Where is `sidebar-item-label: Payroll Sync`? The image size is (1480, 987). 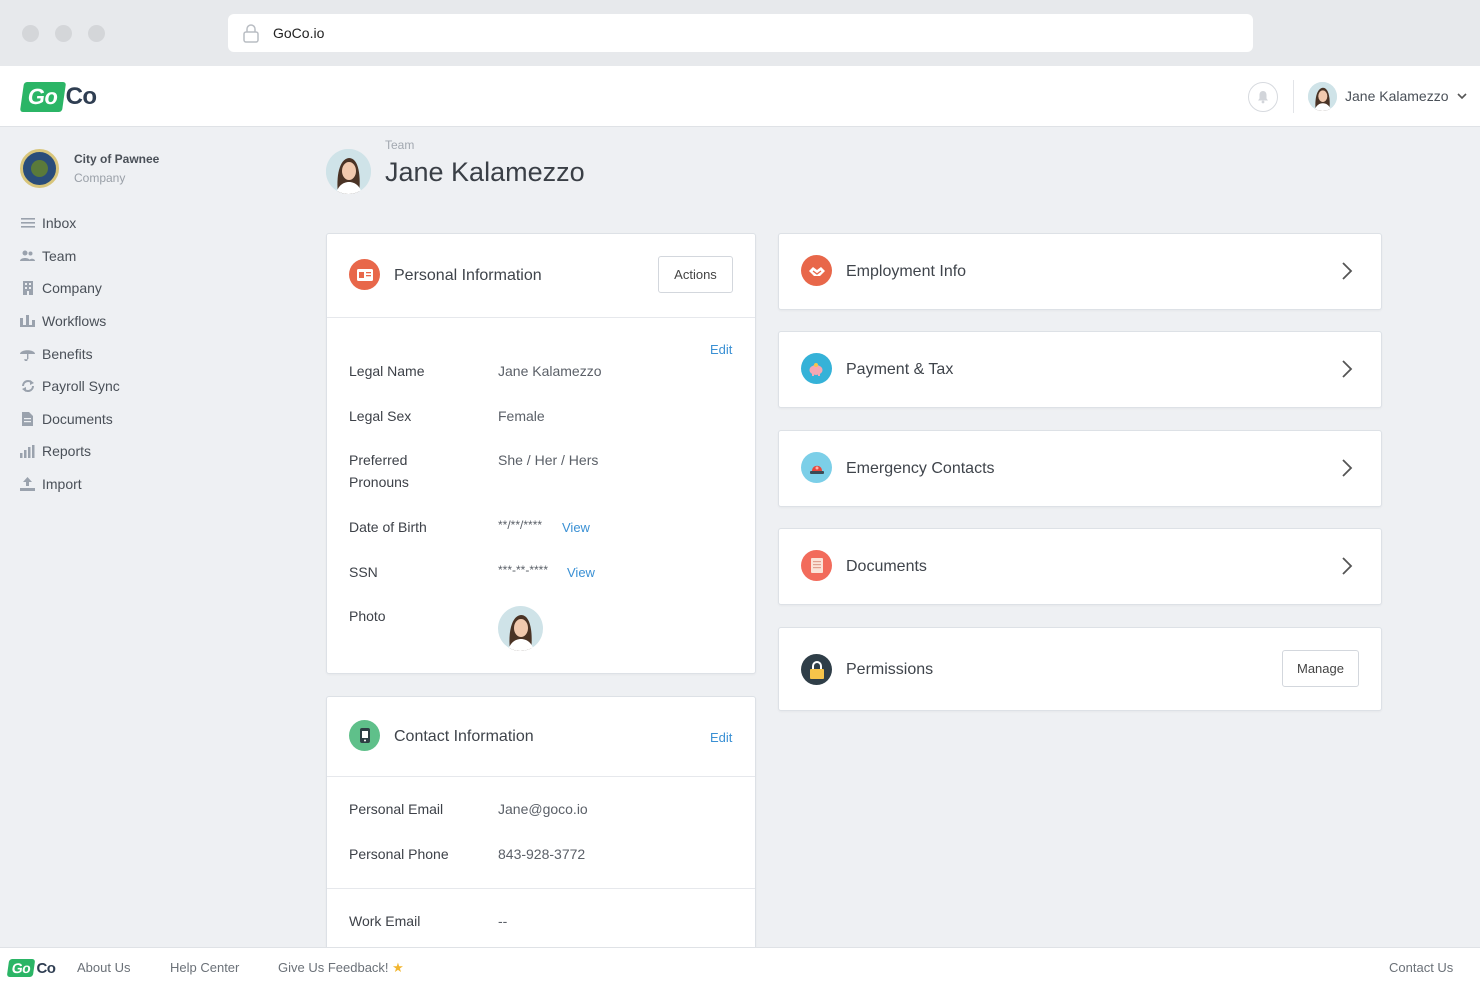
sidebar-item-label: Payroll Sync is located at coordinates (81, 386).